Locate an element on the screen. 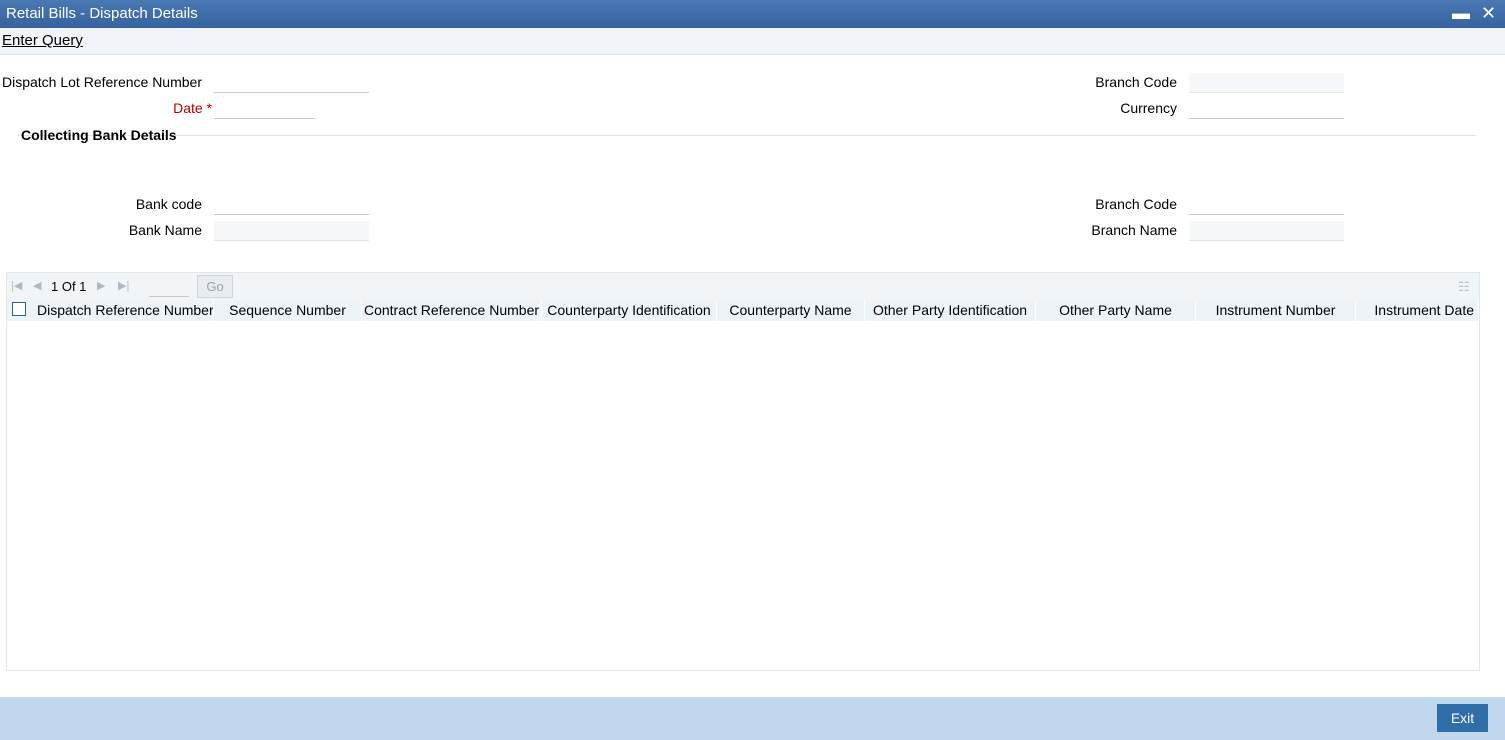  bank-code-label: Bank code is located at coordinates (168, 204).